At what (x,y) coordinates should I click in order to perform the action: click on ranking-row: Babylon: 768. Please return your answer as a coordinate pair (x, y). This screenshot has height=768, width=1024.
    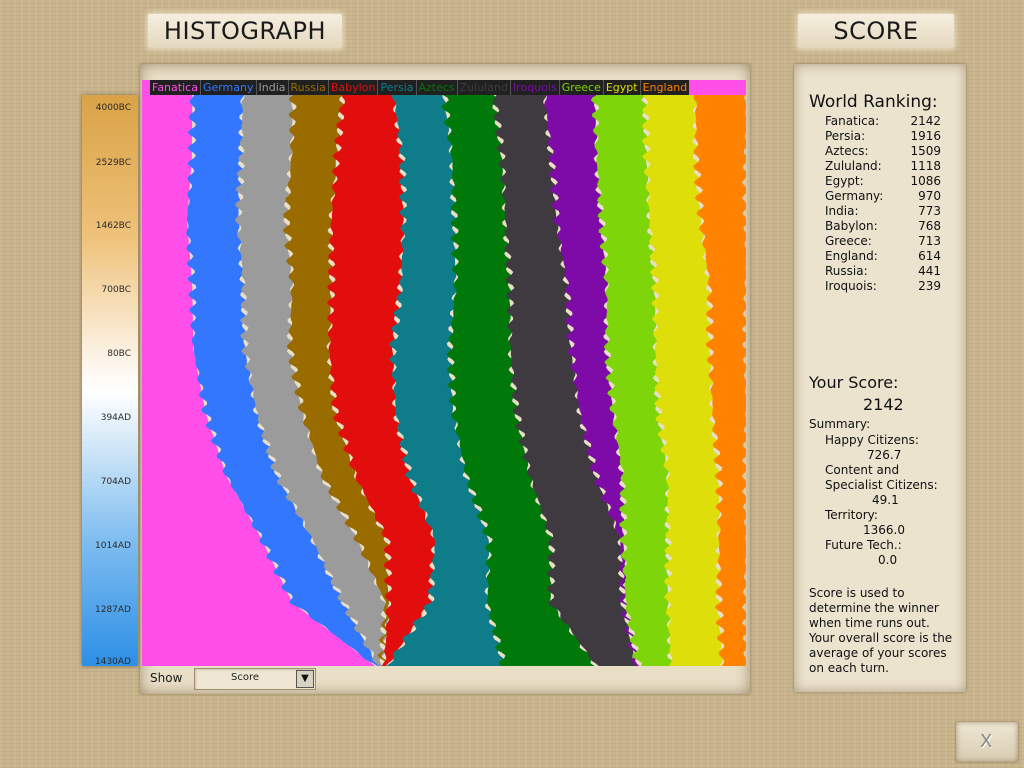
    Looking at the image, I should click on (883, 226).